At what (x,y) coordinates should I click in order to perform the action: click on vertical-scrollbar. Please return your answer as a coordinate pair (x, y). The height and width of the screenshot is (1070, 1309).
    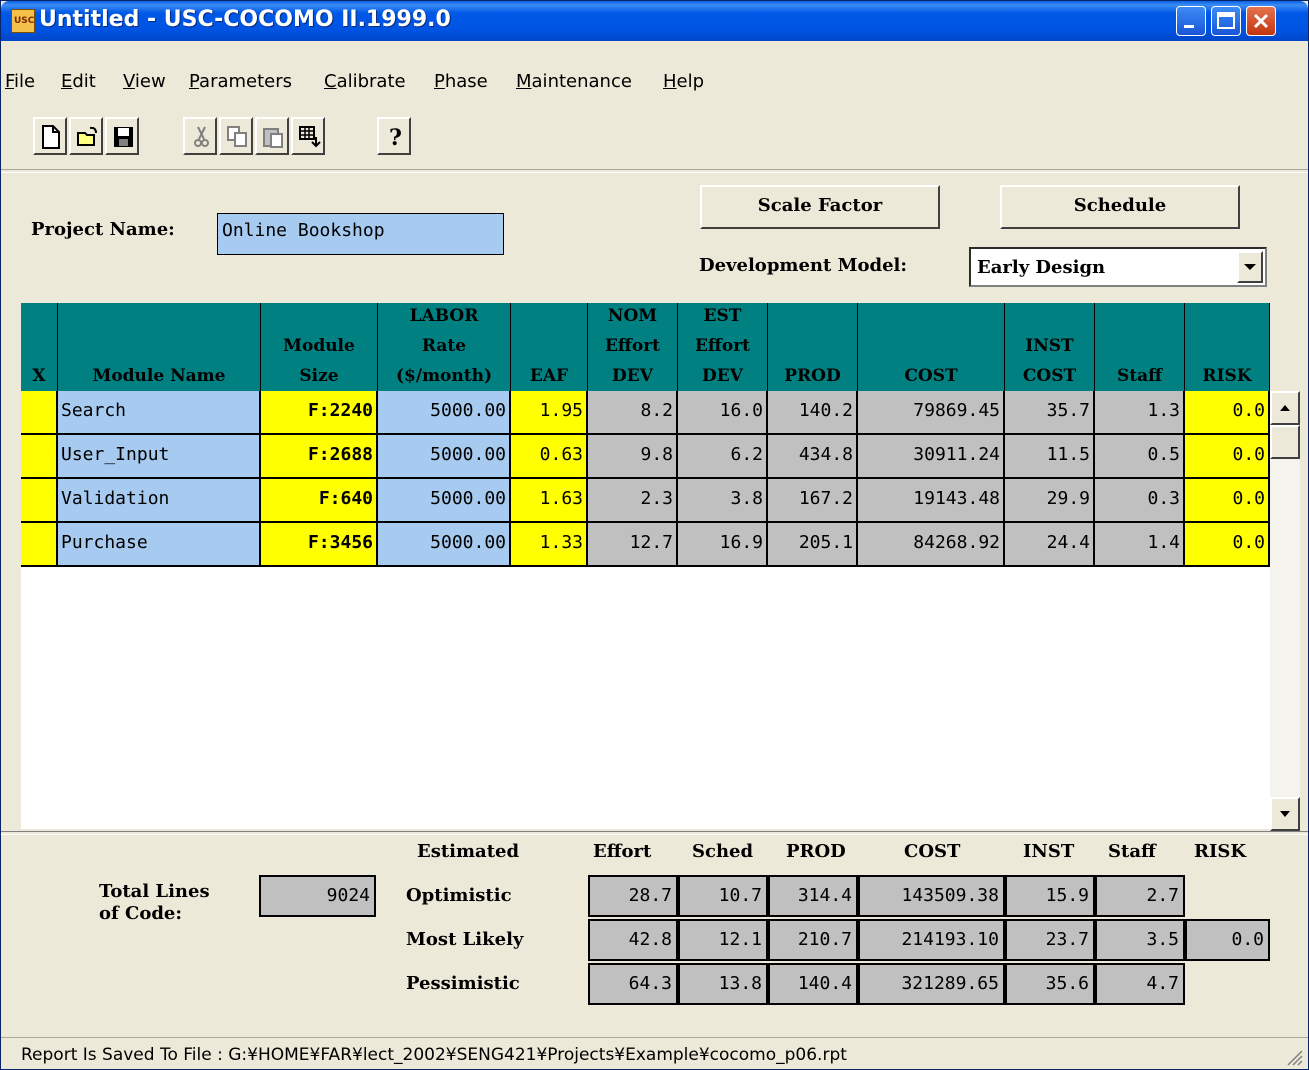
    Looking at the image, I should click on (1285, 611).